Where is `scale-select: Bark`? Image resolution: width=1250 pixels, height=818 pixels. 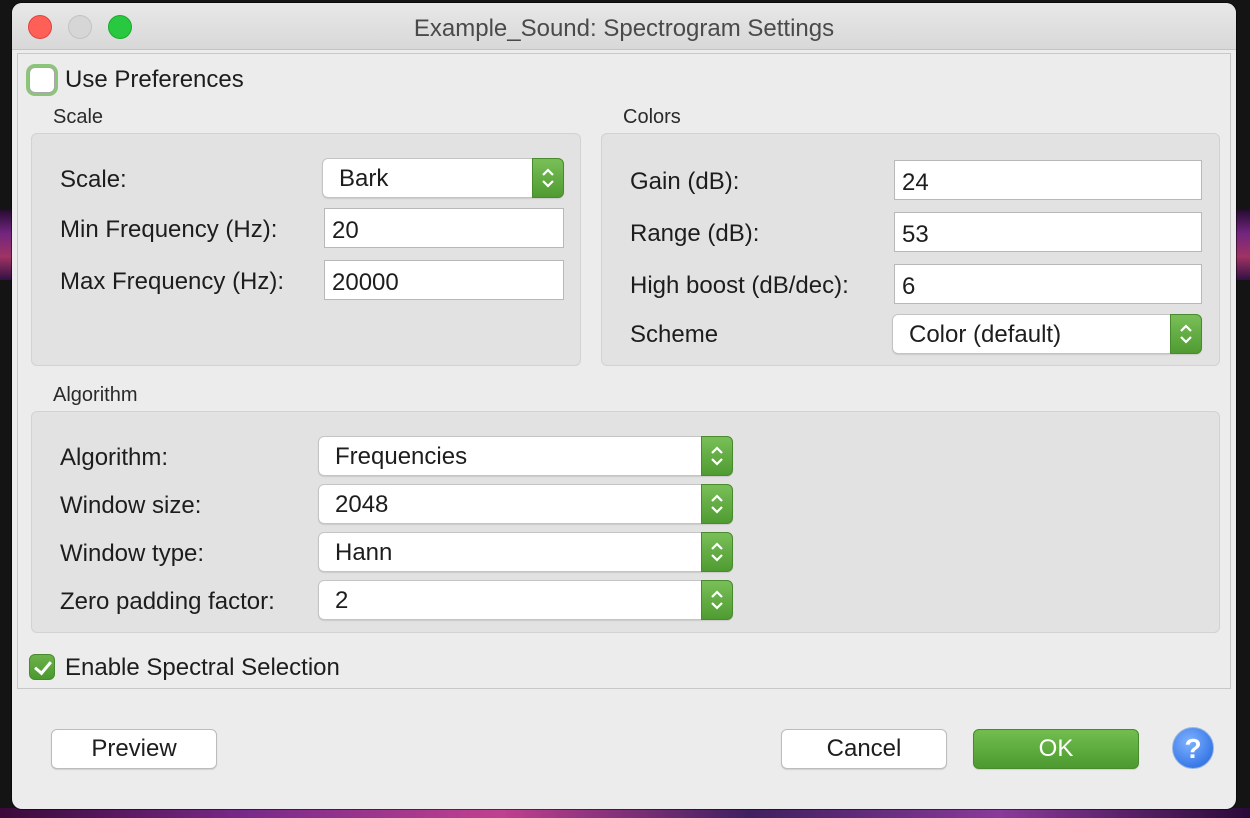 scale-select: Bark is located at coordinates (443, 178).